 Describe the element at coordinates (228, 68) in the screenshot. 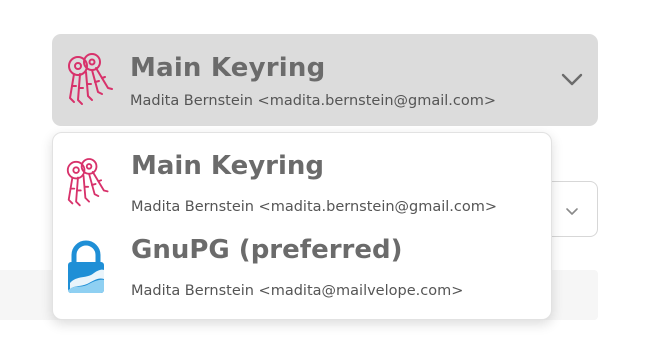

I see `selected-keyring-title: Main Keyring` at that location.